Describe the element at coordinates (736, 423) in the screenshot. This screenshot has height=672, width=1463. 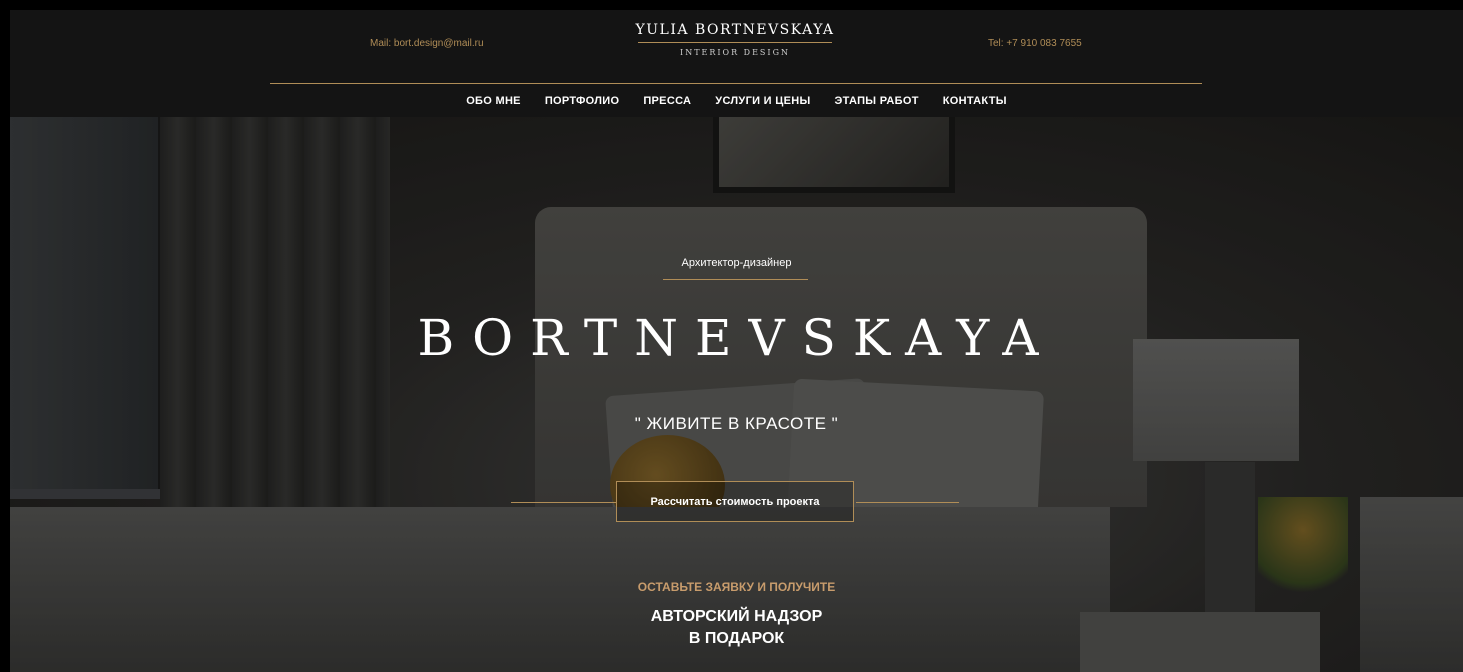
I see `hero-slogan: " ЖИВИТЕ В КРАСОТЕ "` at that location.